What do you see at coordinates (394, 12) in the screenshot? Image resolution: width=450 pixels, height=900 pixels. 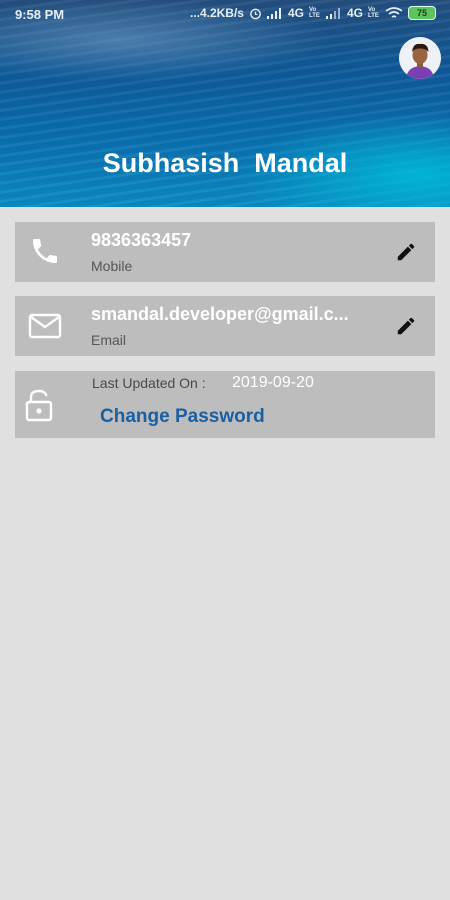 I see `wifi-icon` at bounding box center [394, 12].